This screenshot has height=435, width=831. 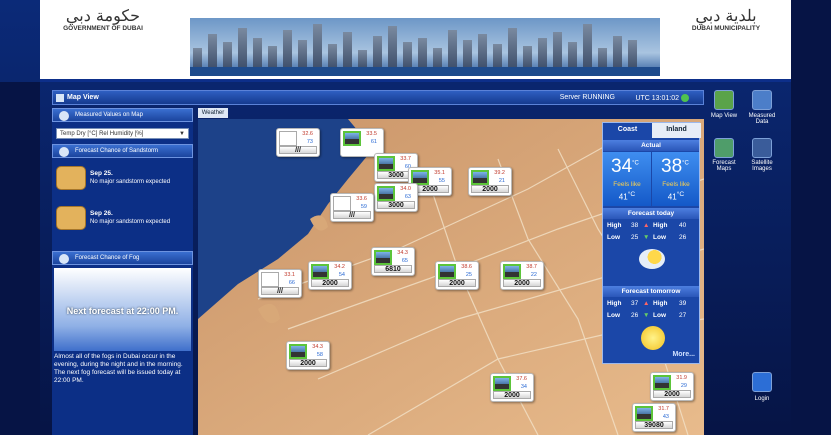 What do you see at coordinates (676, 184) in the screenshot?
I see `inland-feels-label: Feels like` at bounding box center [676, 184].